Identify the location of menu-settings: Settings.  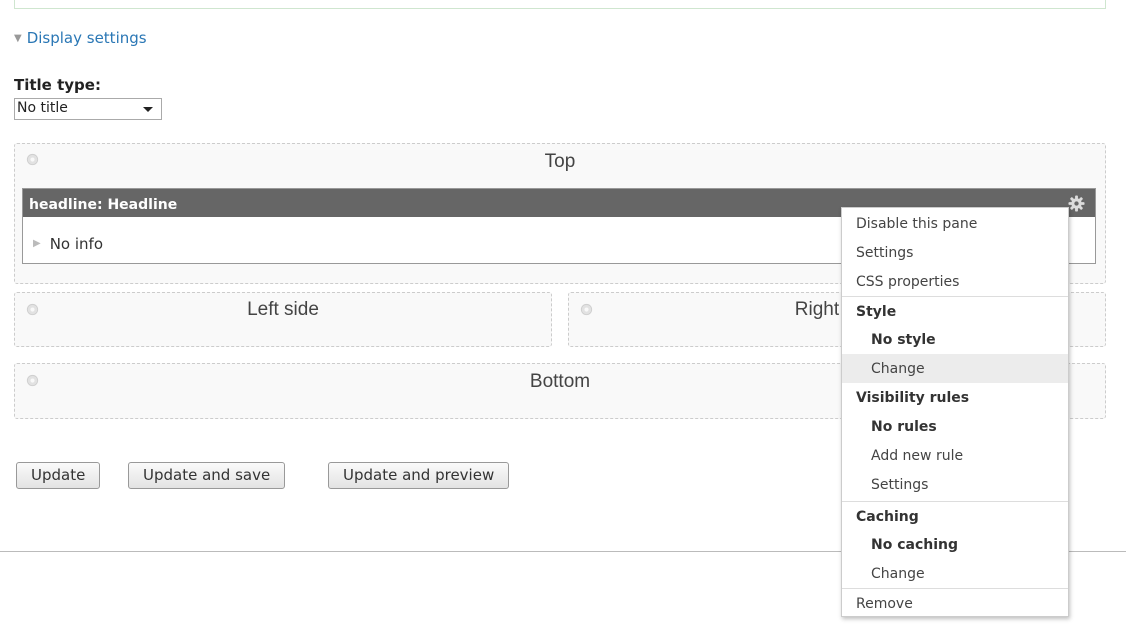
(955, 252).